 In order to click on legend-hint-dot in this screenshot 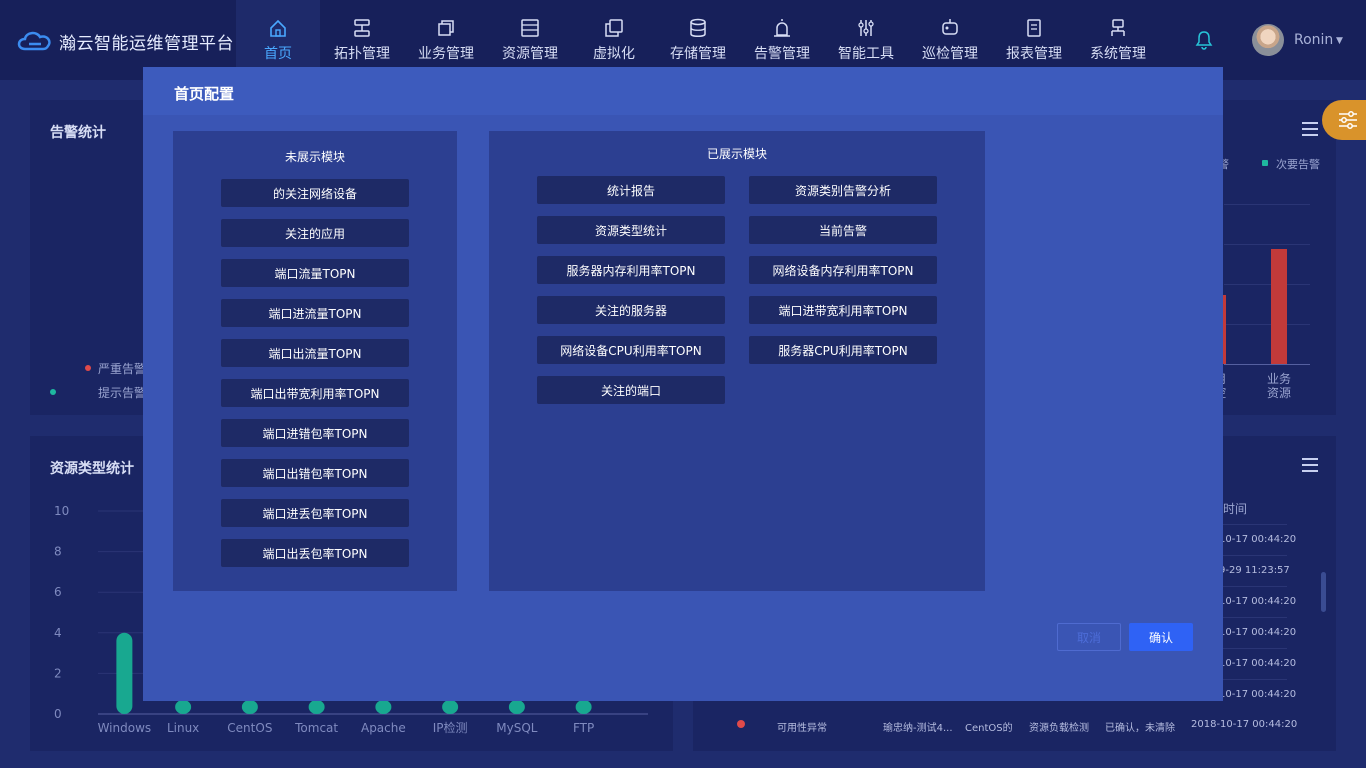, I will do `click(53, 392)`.